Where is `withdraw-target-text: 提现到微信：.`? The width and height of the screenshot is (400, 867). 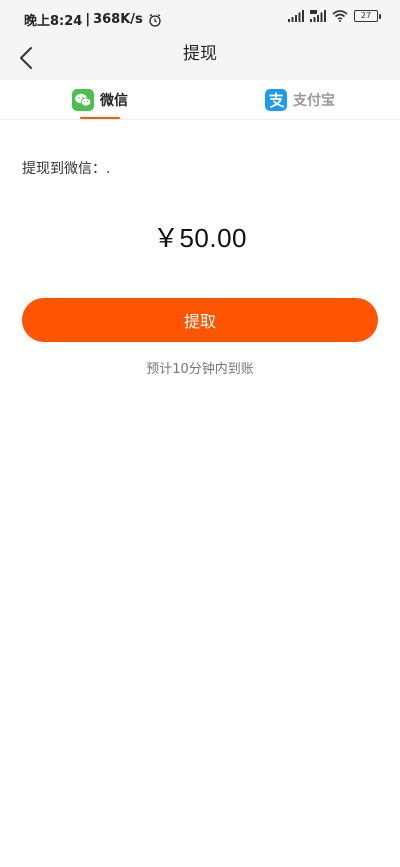 withdraw-target-text: 提现到微信：. is located at coordinates (66, 169).